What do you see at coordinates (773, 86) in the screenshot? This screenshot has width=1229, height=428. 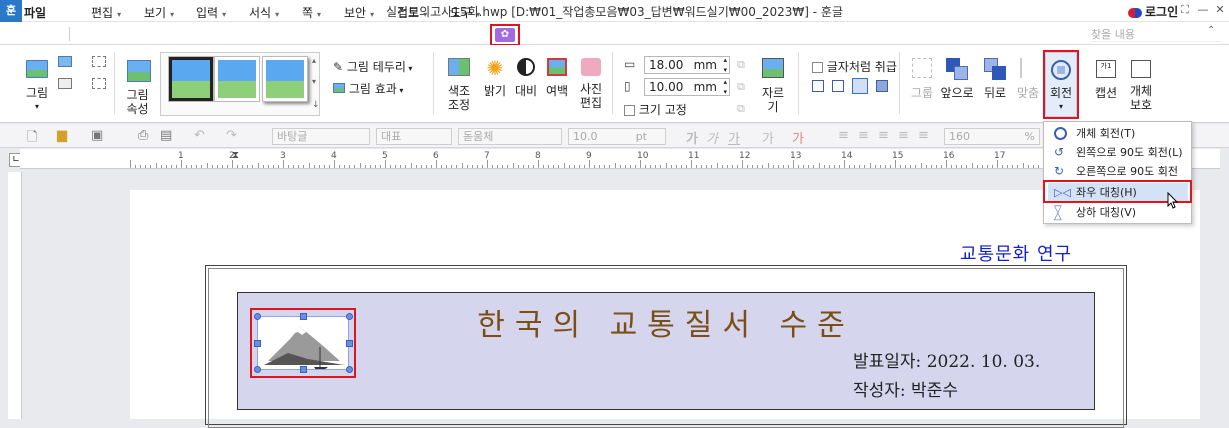 I see `crop-button: 자르기` at bounding box center [773, 86].